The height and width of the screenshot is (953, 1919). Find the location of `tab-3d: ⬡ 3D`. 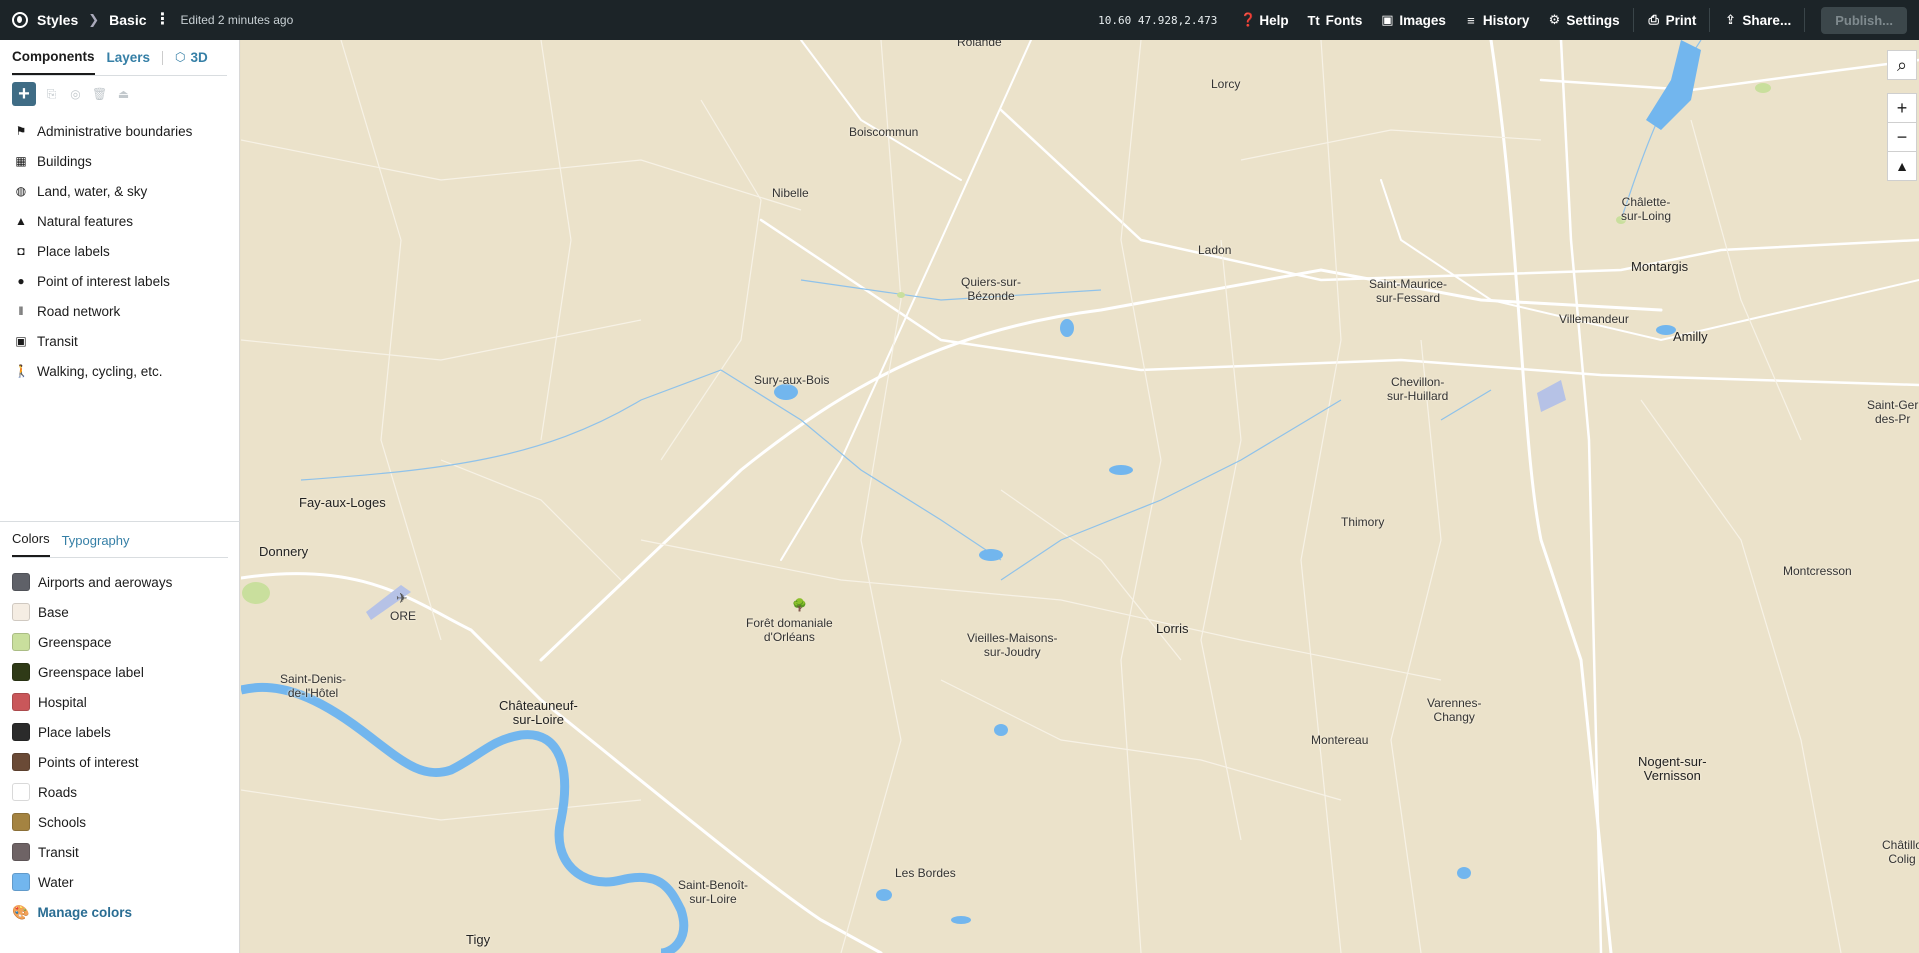

tab-3d: ⬡ 3D is located at coordinates (191, 58).